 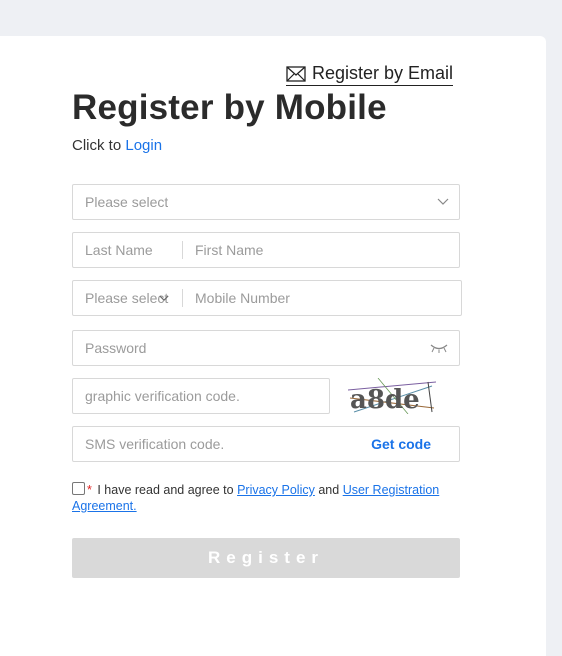 What do you see at coordinates (383, 73) in the screenshot?
I see `register-by-email-label: Register by Email` at bounding box center [383, 73].